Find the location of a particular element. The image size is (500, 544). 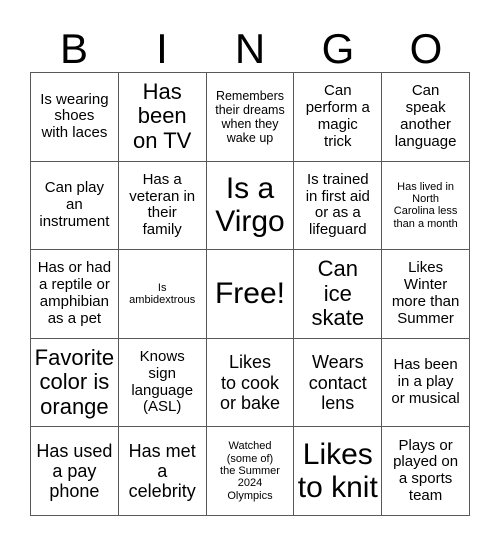

bingo-cell-r1c2: Has been on TV is located at coordinates (162, 117).